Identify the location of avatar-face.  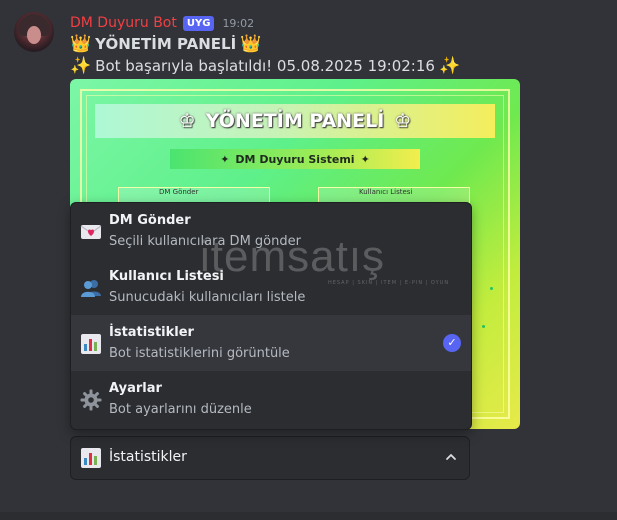
(34, 35).